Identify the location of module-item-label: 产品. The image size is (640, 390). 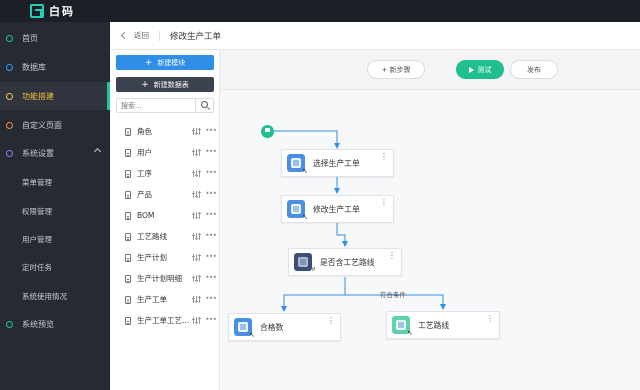
(144, 194).